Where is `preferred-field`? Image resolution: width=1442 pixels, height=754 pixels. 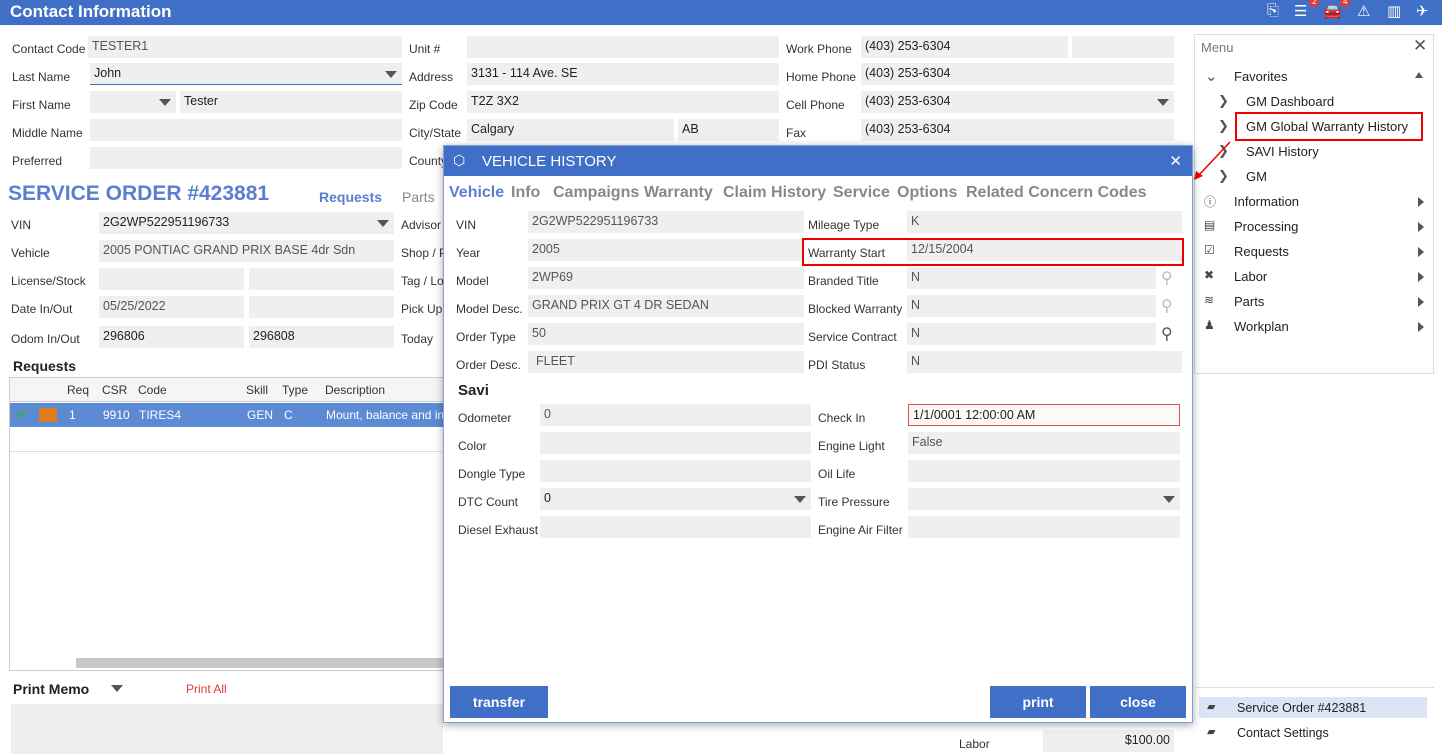
preferred-field is located at coordinates (246, 158).